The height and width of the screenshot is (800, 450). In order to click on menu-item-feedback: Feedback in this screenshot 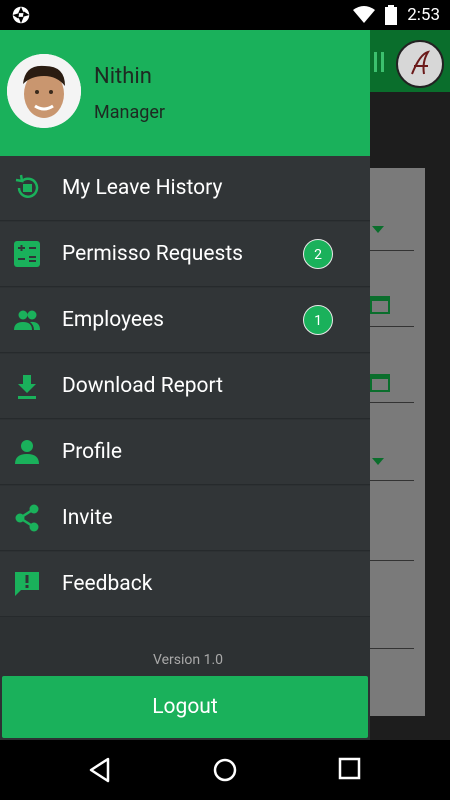, I will do `click(185, 584)`.